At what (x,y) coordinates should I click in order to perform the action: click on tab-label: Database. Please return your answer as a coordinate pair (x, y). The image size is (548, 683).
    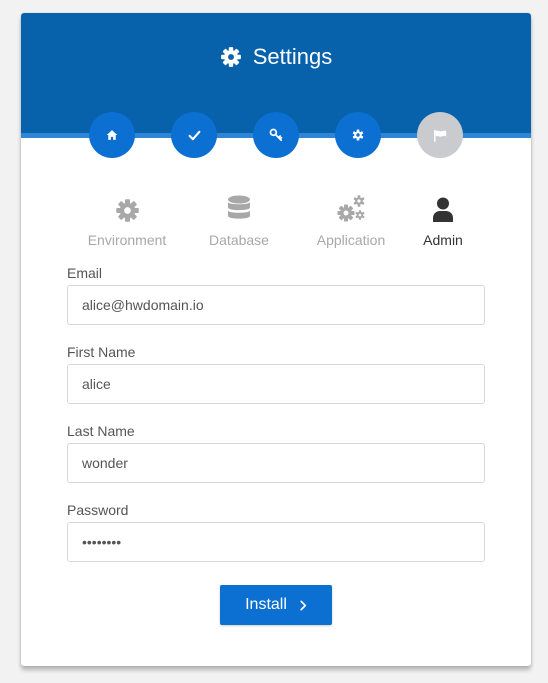
    Looking at the image, I should click on (239, 240).